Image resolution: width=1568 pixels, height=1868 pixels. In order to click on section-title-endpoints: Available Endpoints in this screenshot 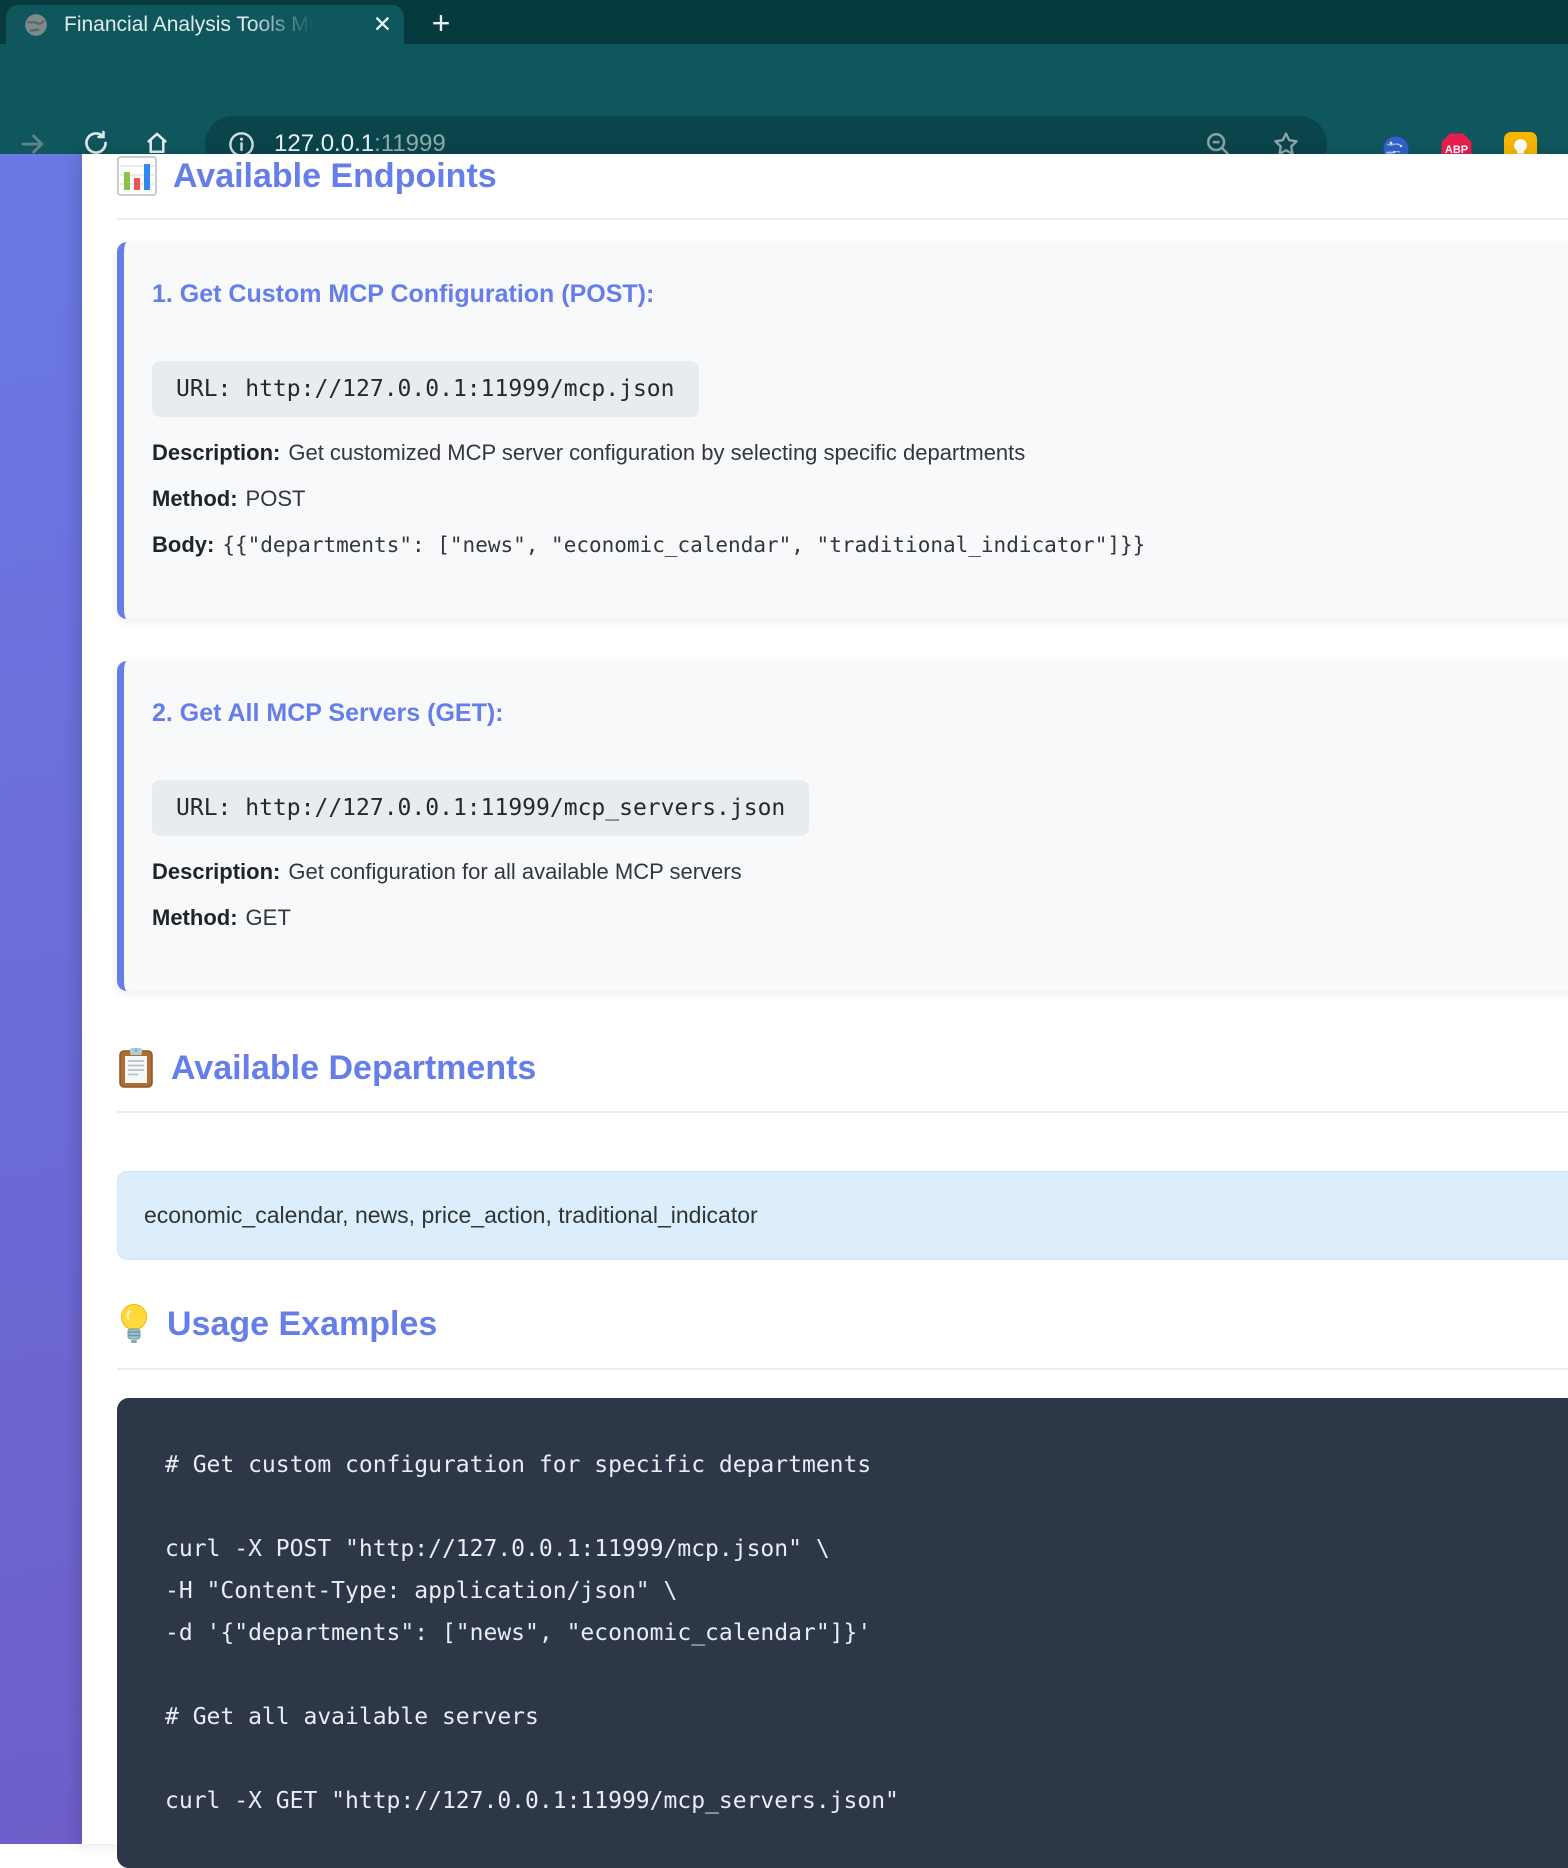, I will do `click(335, 175)`.